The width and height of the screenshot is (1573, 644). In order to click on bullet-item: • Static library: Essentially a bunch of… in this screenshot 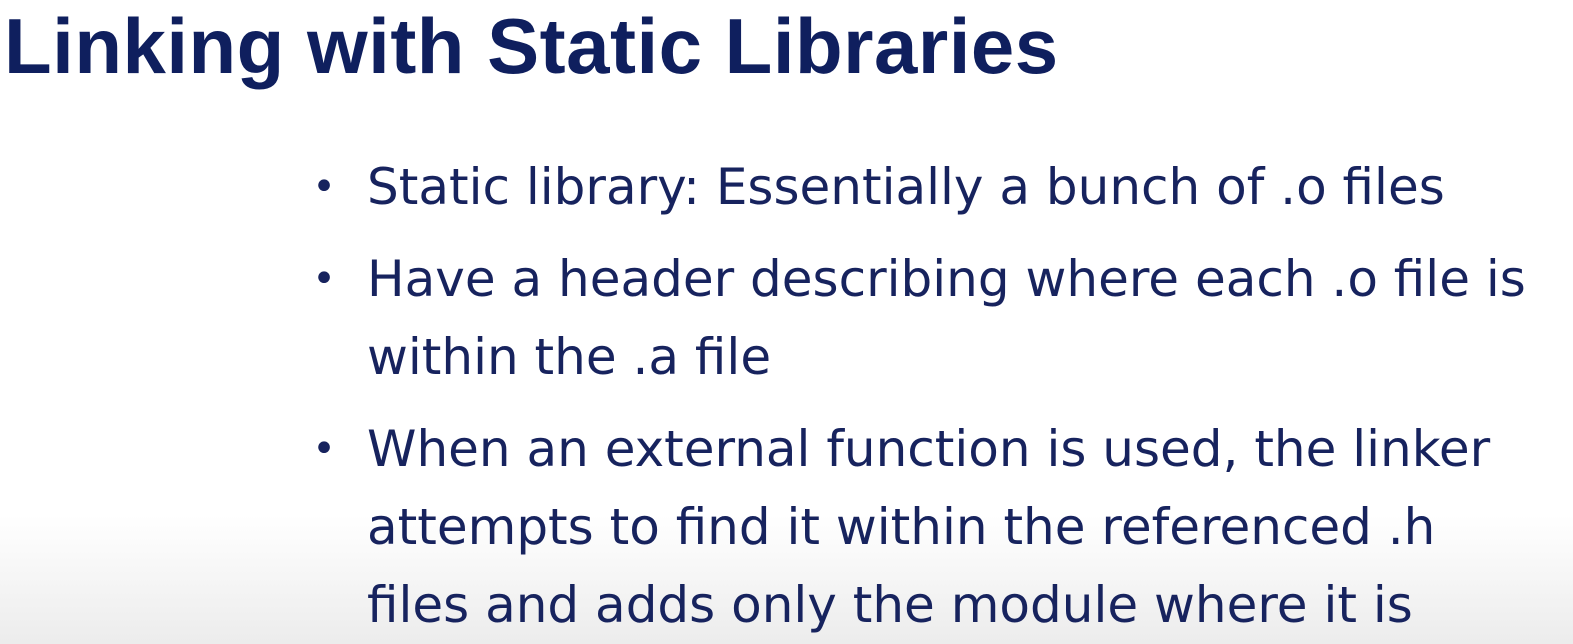, I will do `click(937, 187)`.